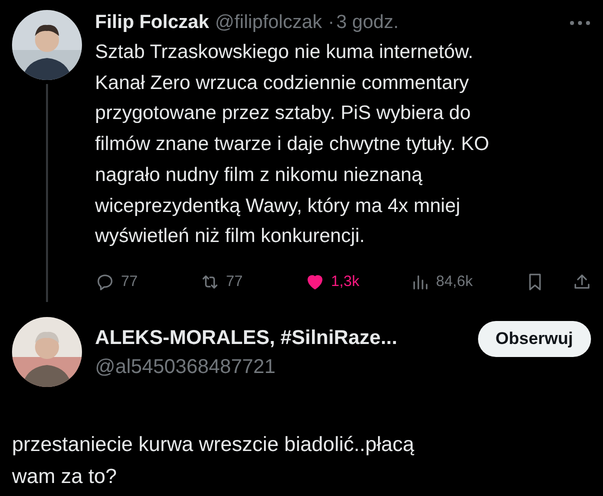  What do you see at coordinates (454, 281) in the screenshot?
I see `views-count: 84,6k` at bounding box center [454, 281].